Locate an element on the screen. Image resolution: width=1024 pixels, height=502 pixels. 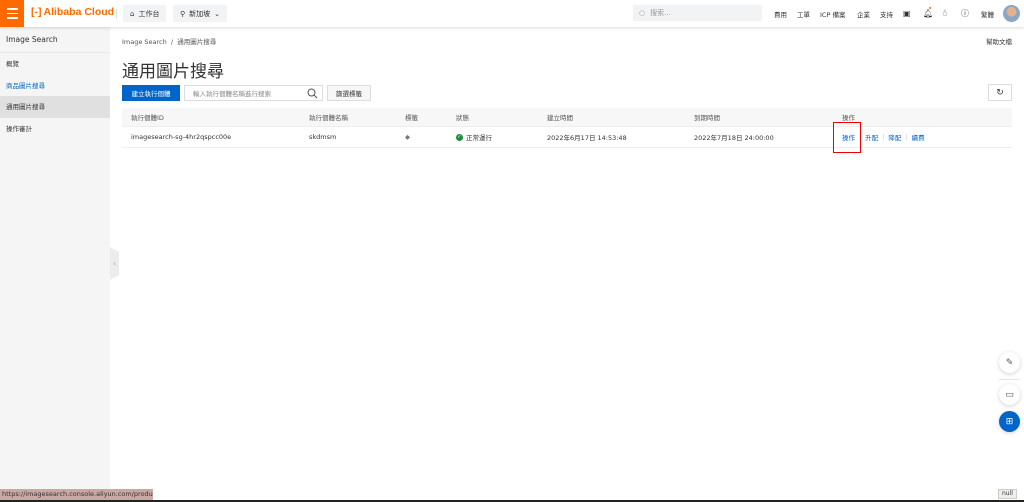
sidebar-title: Image Search is located at coordinates (32, 39).